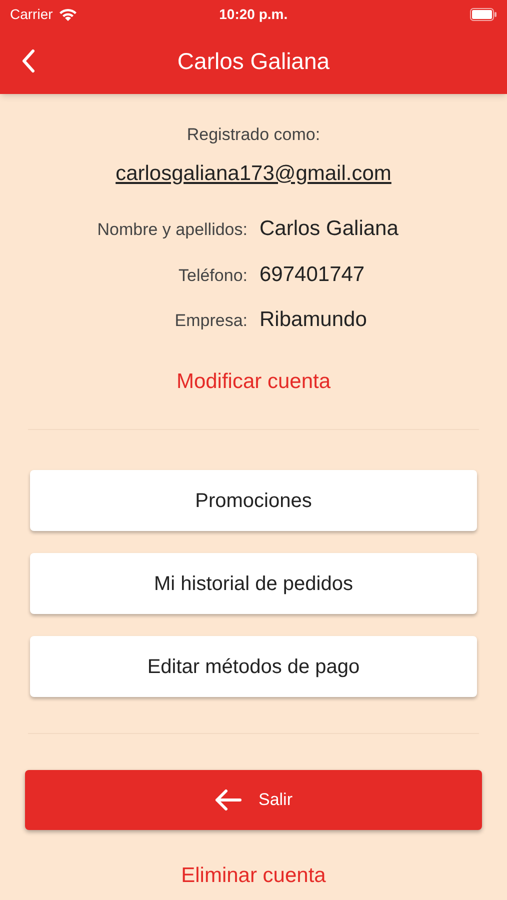 The image size is (507, 900). What do you see at coordinates (253, 135) in the screenshot?
I see `registered-label: Registrado como:` at bounding box center [253, 135].